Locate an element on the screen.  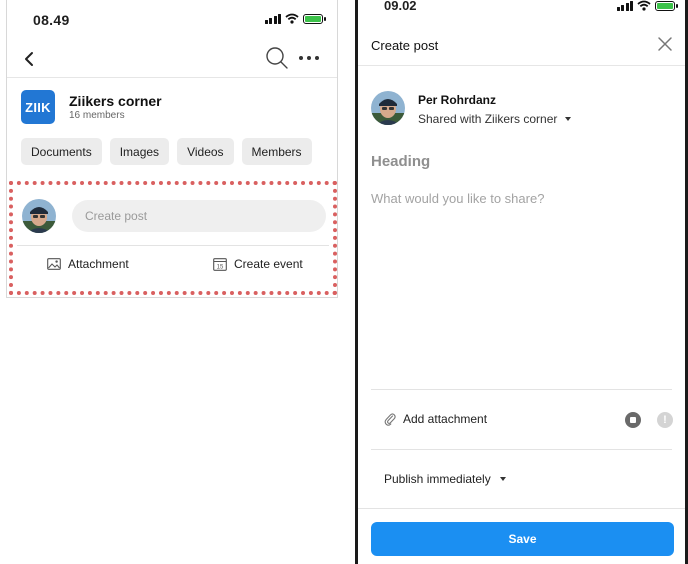
audience-selector: Shared with Ziikers corner is located at coordinates (495, 119).